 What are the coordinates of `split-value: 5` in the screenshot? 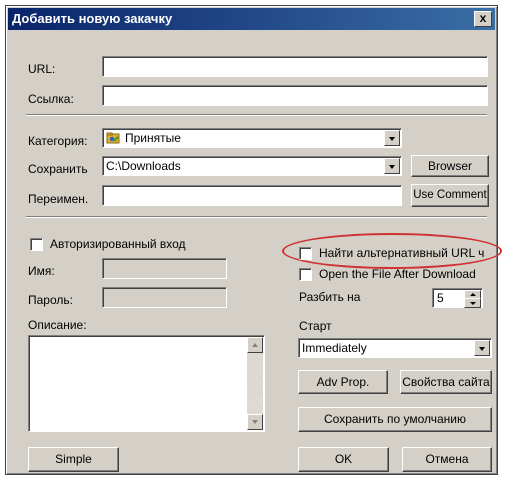 It's located at (440, 298).